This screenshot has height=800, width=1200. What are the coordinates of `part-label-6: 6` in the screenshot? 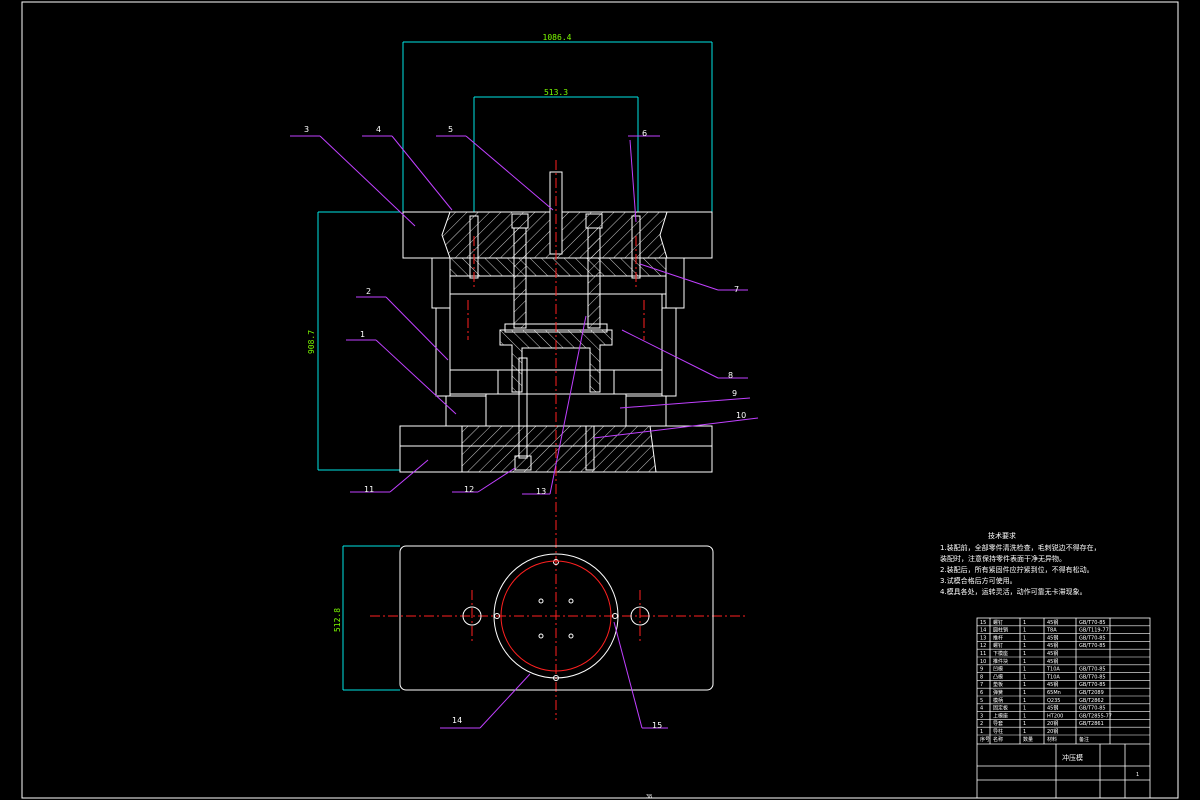 It's located at (644, 133).